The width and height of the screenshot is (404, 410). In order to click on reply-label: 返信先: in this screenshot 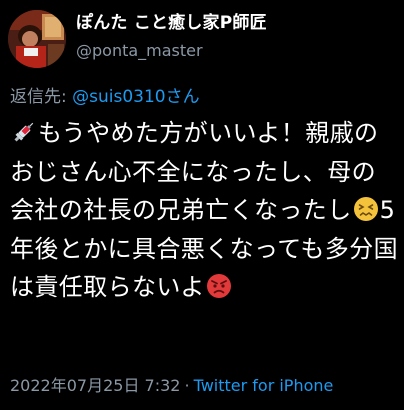, I will do `click(41, 97)`.